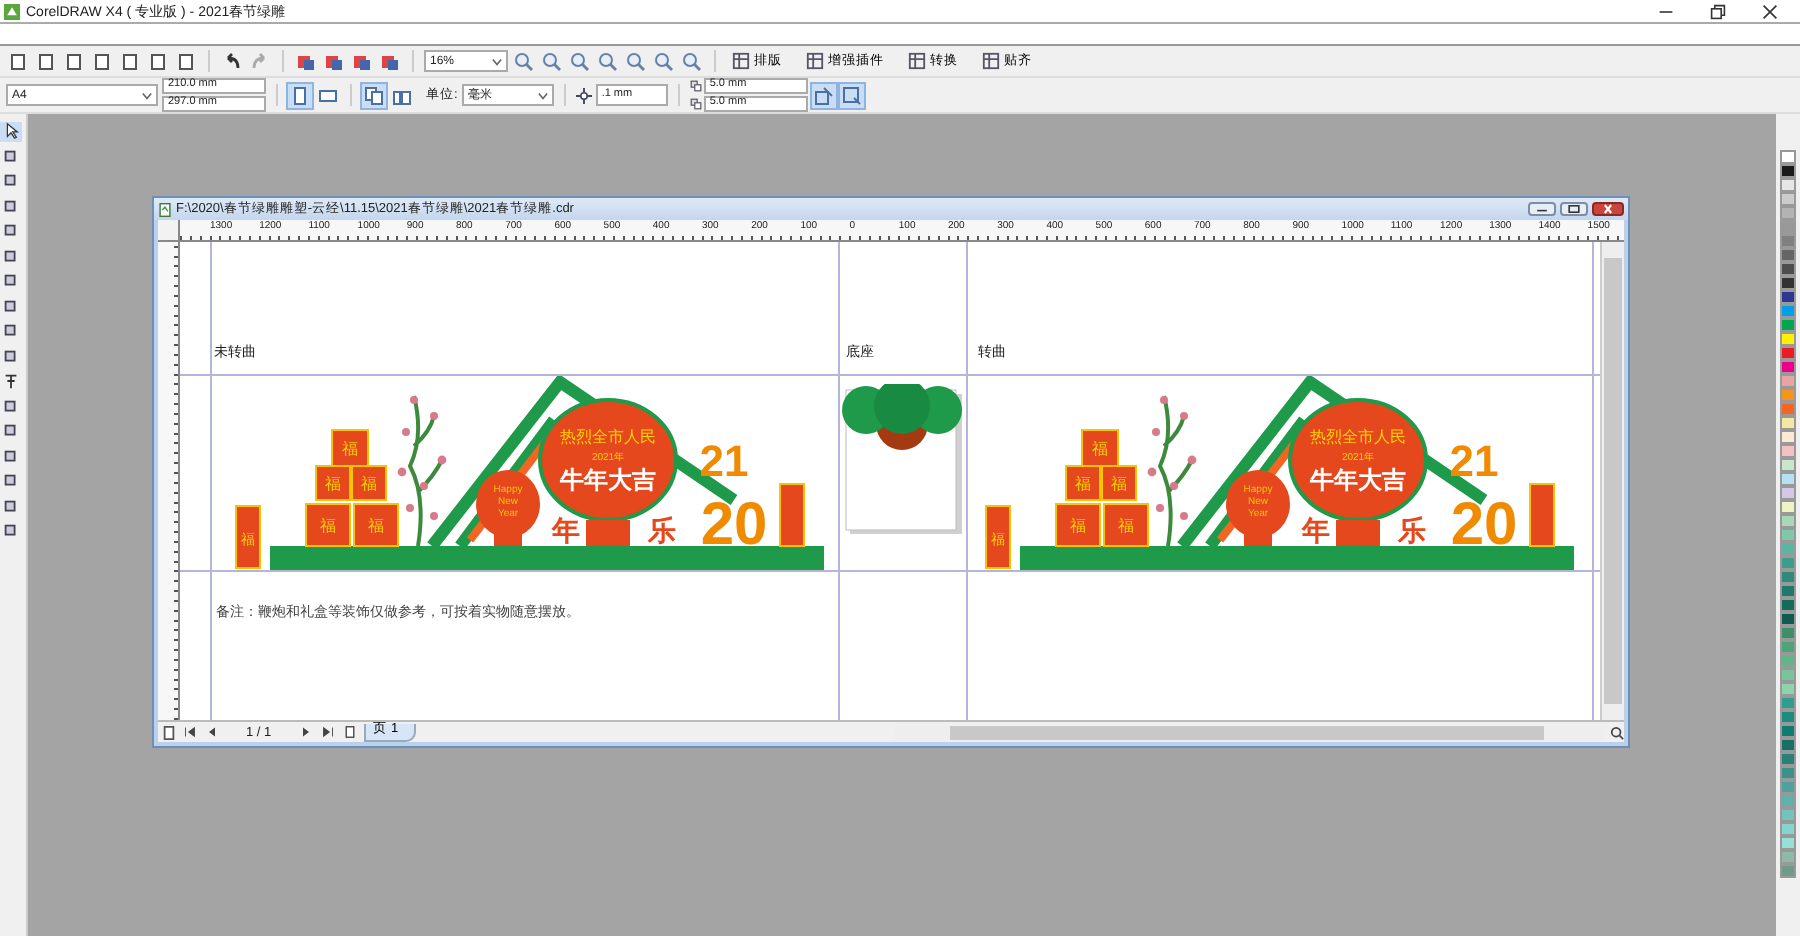  I want to click on maximize-icon, so click(1574, 209).